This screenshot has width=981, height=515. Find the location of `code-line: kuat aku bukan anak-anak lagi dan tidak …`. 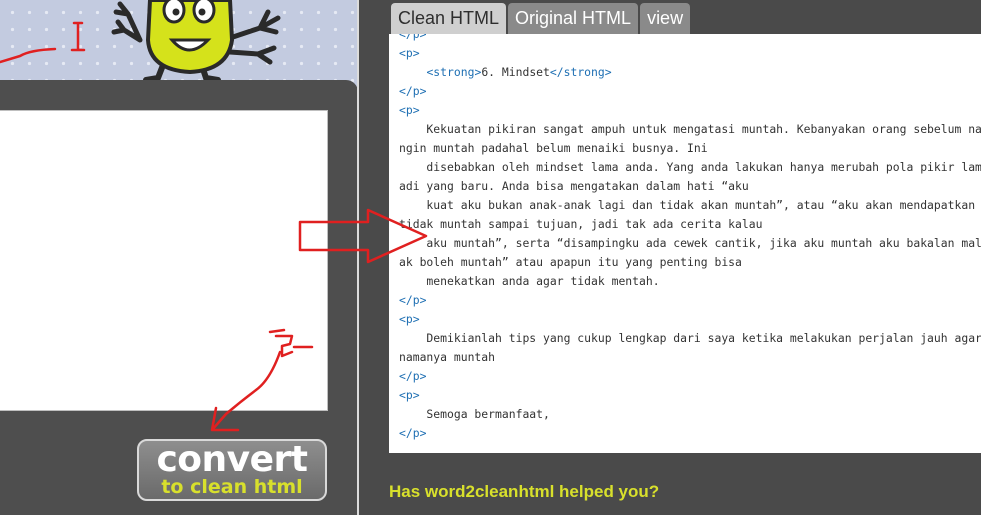

code-line: kuat aku bukan anak-anak lagi dan tidak … is located at coordinates (701, 205).